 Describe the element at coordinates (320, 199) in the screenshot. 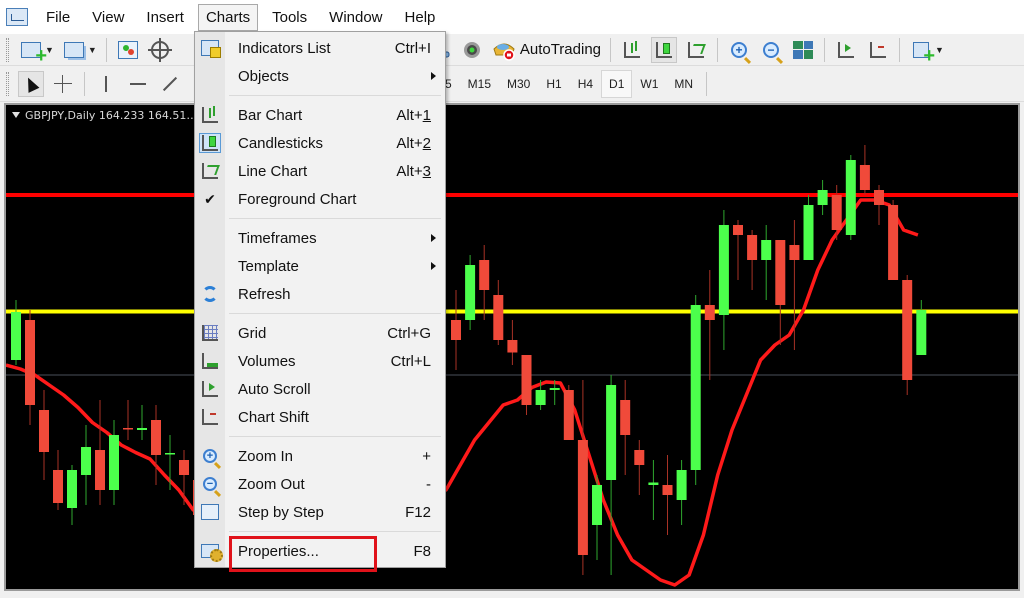

I see `menu-item-foreground-chart: ✔ Foreground Chart` at that location.